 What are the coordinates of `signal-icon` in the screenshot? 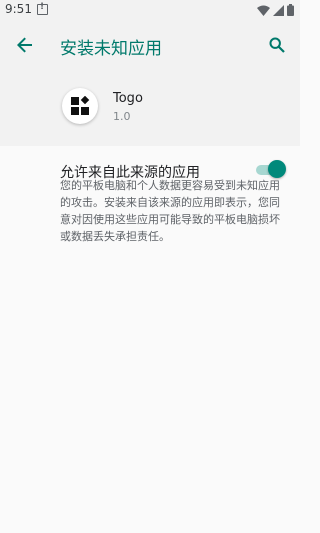 It's located at (278, 10).